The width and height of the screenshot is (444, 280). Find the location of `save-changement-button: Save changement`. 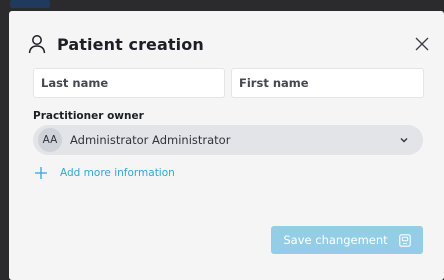

save-changement-button: Save changement is located at coordinates (347, 240).